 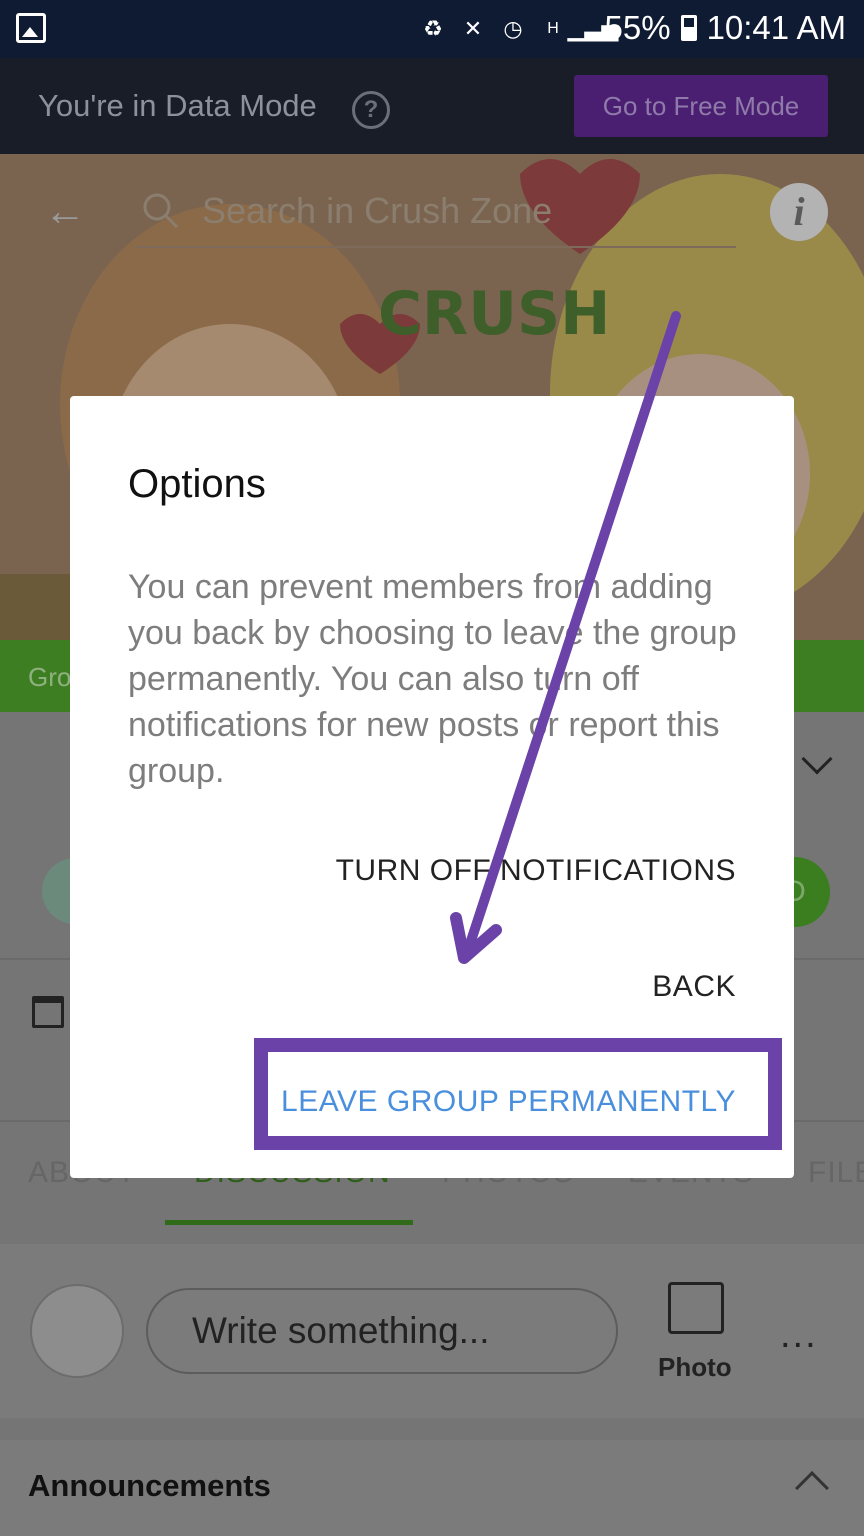 I want to click on battery-percent: 55%, so click(x=637, y=27).